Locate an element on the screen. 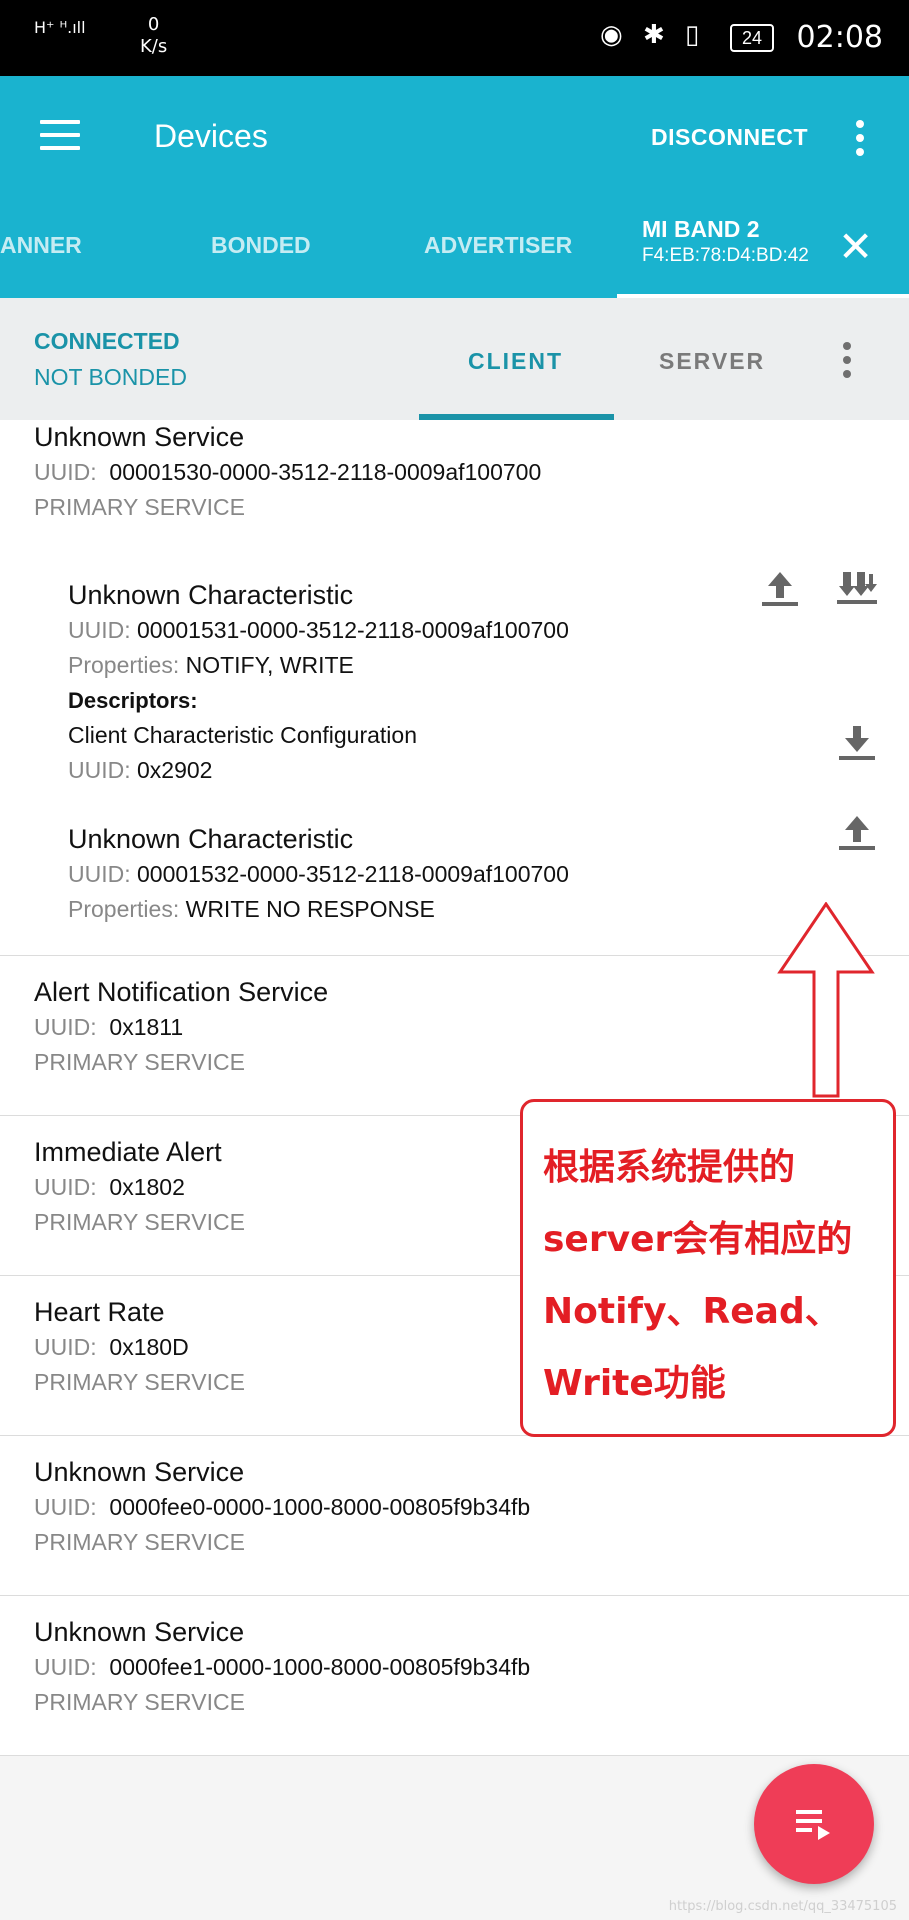  uuid-value: 0x2902 is located at coordinates (175, 770).